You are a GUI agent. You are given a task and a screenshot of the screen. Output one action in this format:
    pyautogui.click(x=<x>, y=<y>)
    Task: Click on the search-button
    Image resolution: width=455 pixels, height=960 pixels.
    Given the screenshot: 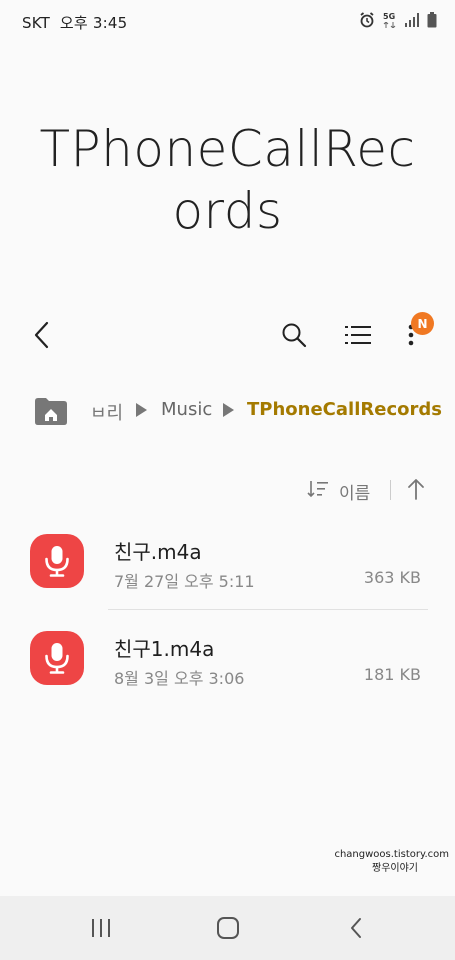 What is the action you would take?
    pyautogui.click(x=294, y=335)
    